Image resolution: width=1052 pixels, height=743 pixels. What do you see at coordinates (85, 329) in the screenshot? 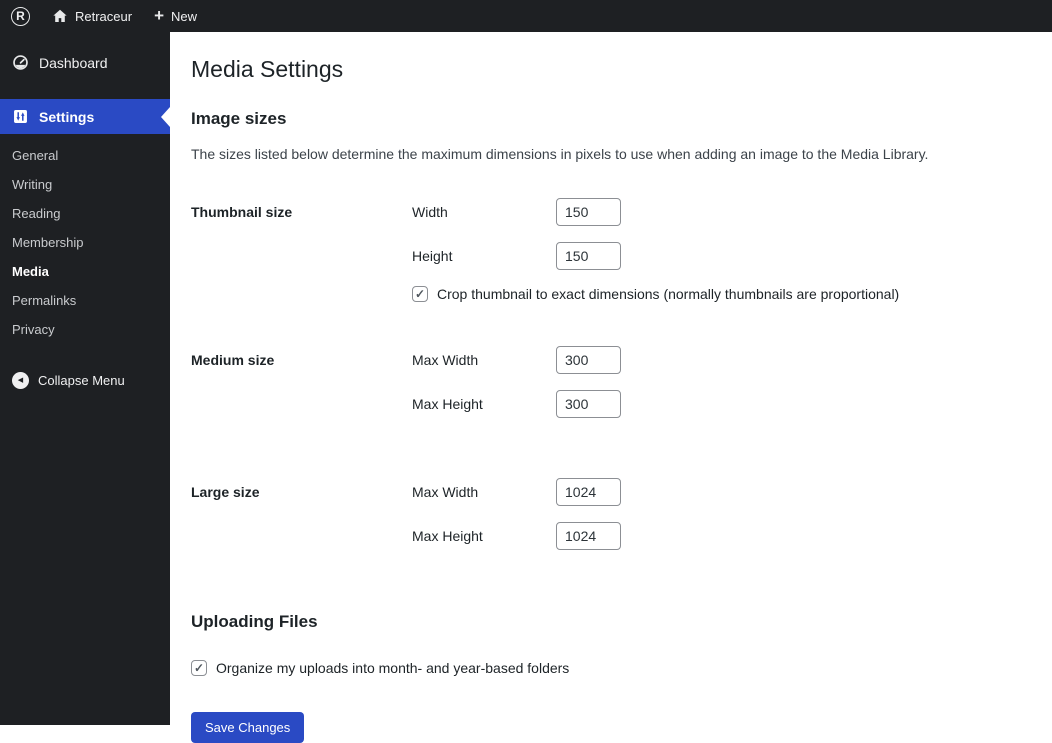
I see `submenu-item-privacy: Privacy` at bounding box center [85, 329].